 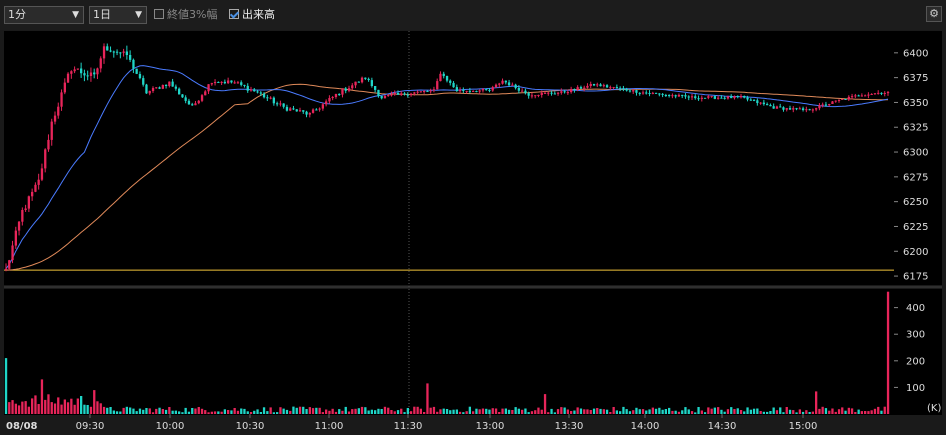 I want to click on date-label: 08/08, so click(x=22, y=426).